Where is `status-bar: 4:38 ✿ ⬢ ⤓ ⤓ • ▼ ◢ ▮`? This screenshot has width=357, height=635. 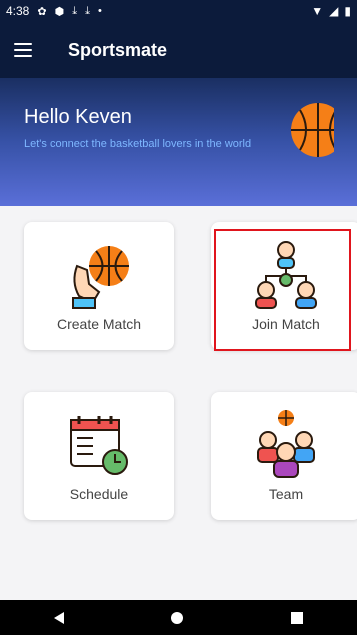 status-bar: 4:38 ✿ ⬢ ⤓ ⤓ • ▼ ◢ ▮ is located at coordinates (178, 11).